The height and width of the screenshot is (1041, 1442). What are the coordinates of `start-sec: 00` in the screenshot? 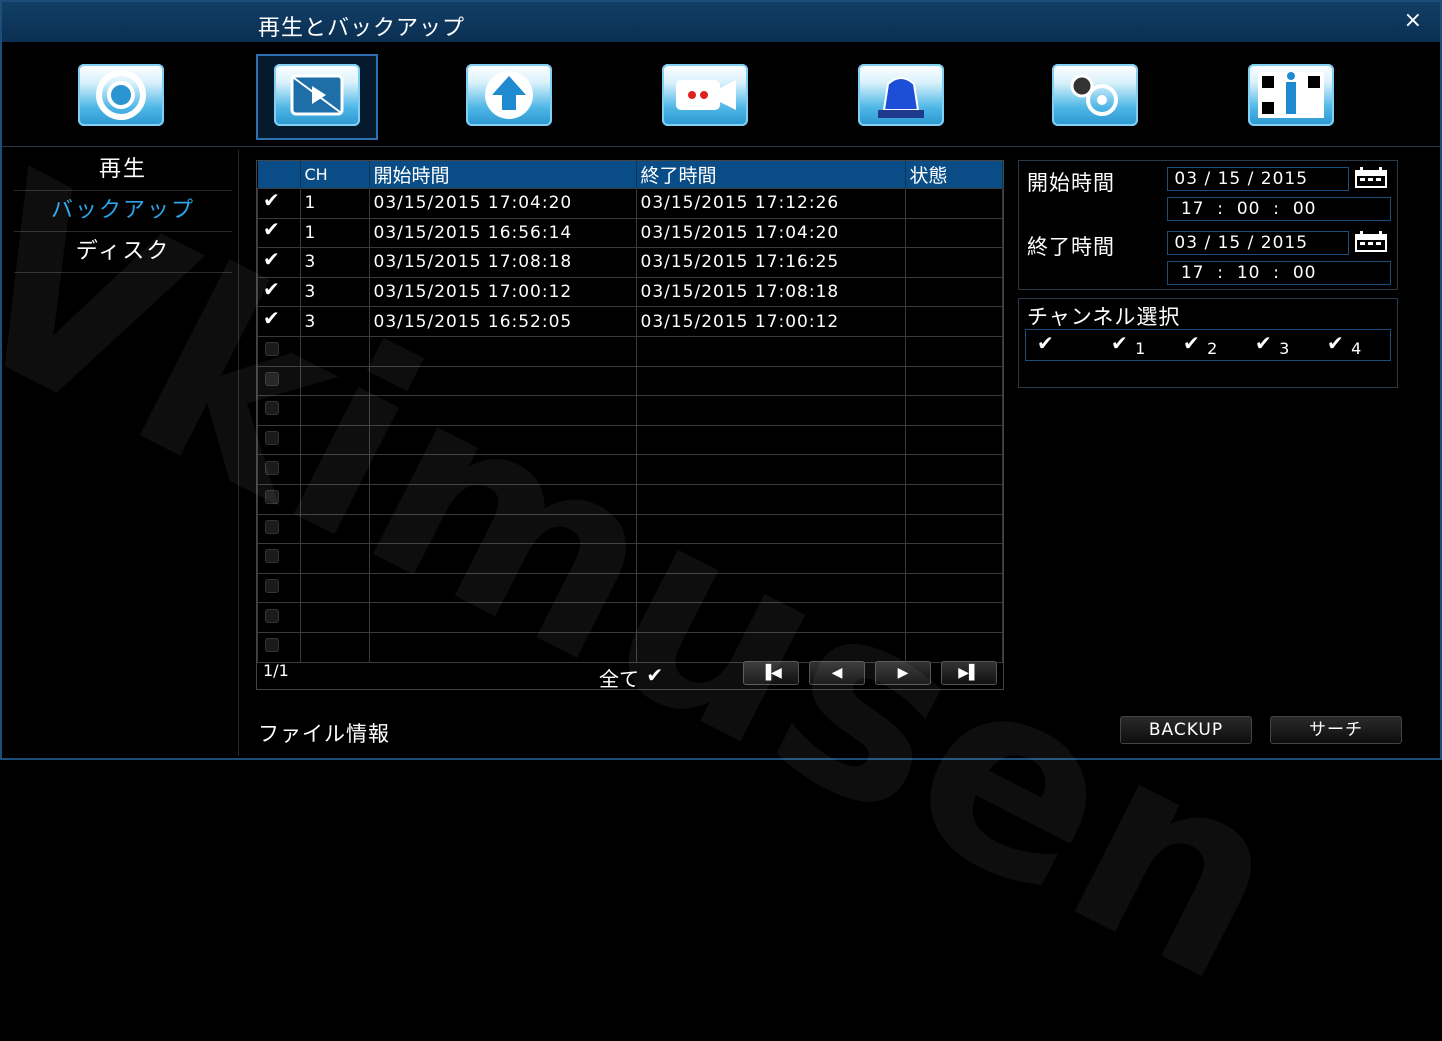 It's located at (1304, 209).